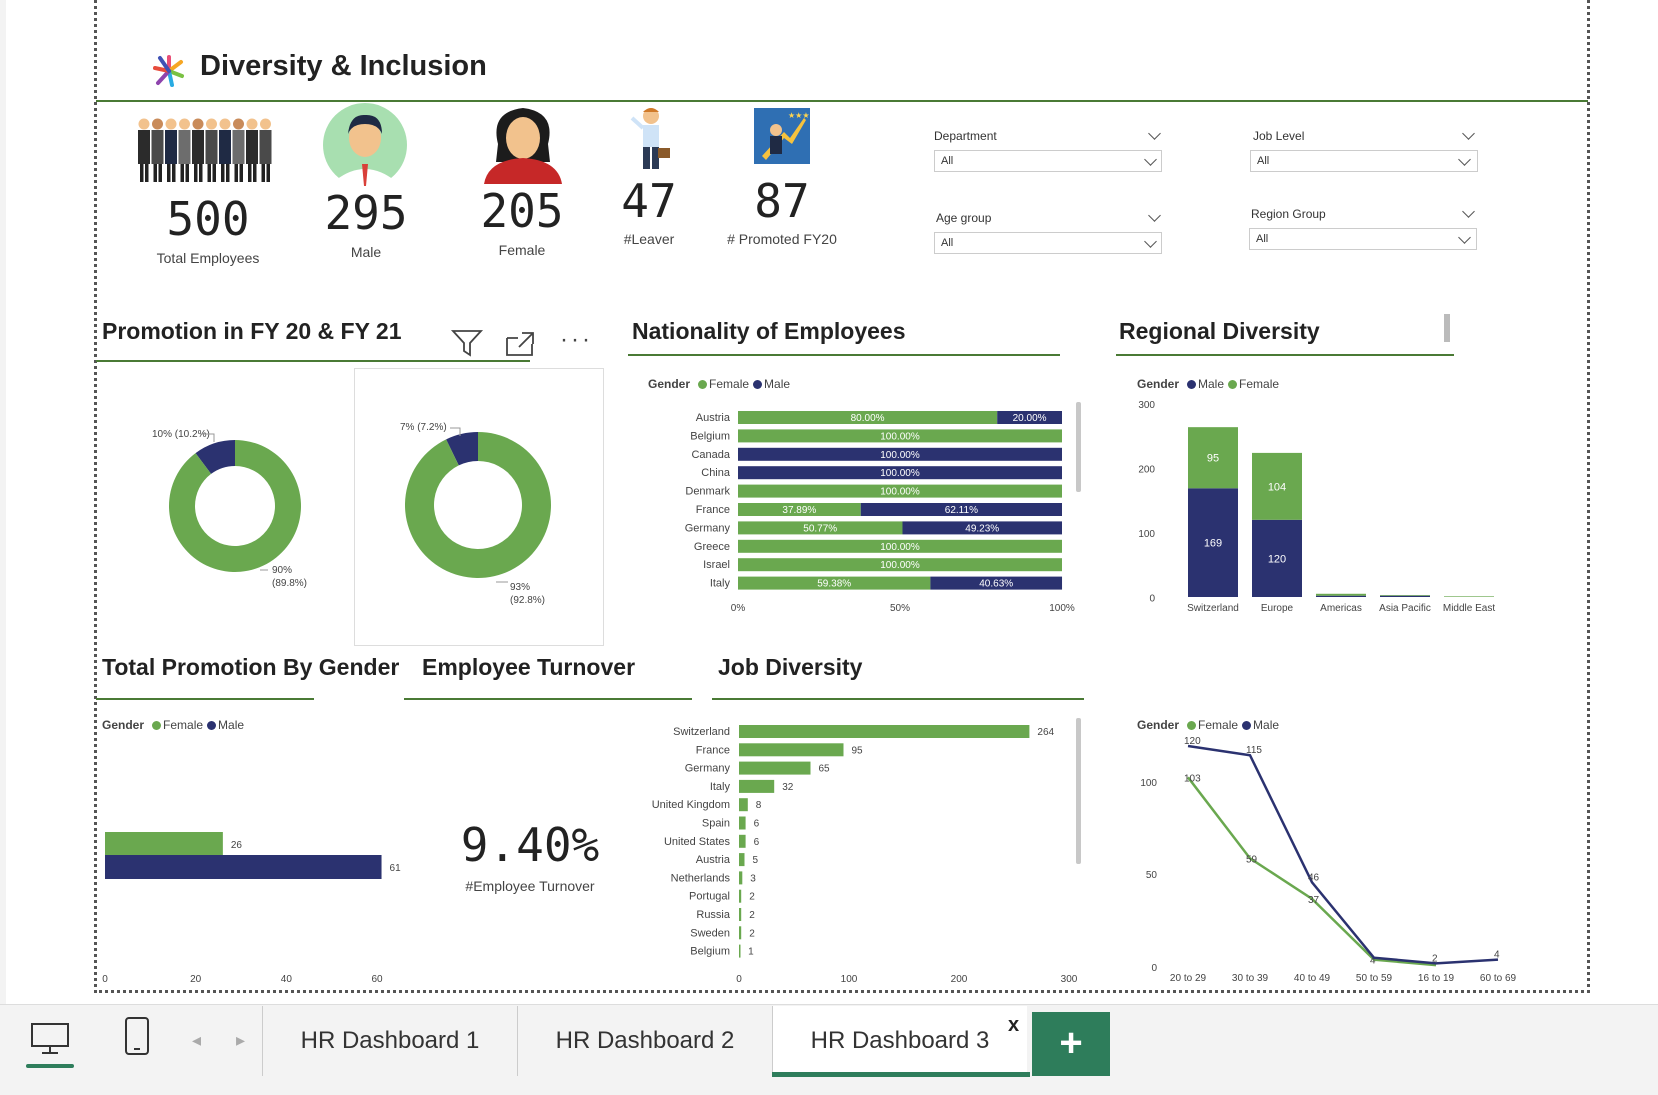  I want to click on job-x-tick: 300, so click(1069, 979).